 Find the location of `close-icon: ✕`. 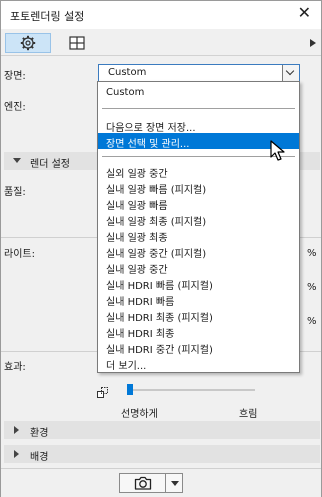

close-icon: ✕ is located at coordinates (304, 13).